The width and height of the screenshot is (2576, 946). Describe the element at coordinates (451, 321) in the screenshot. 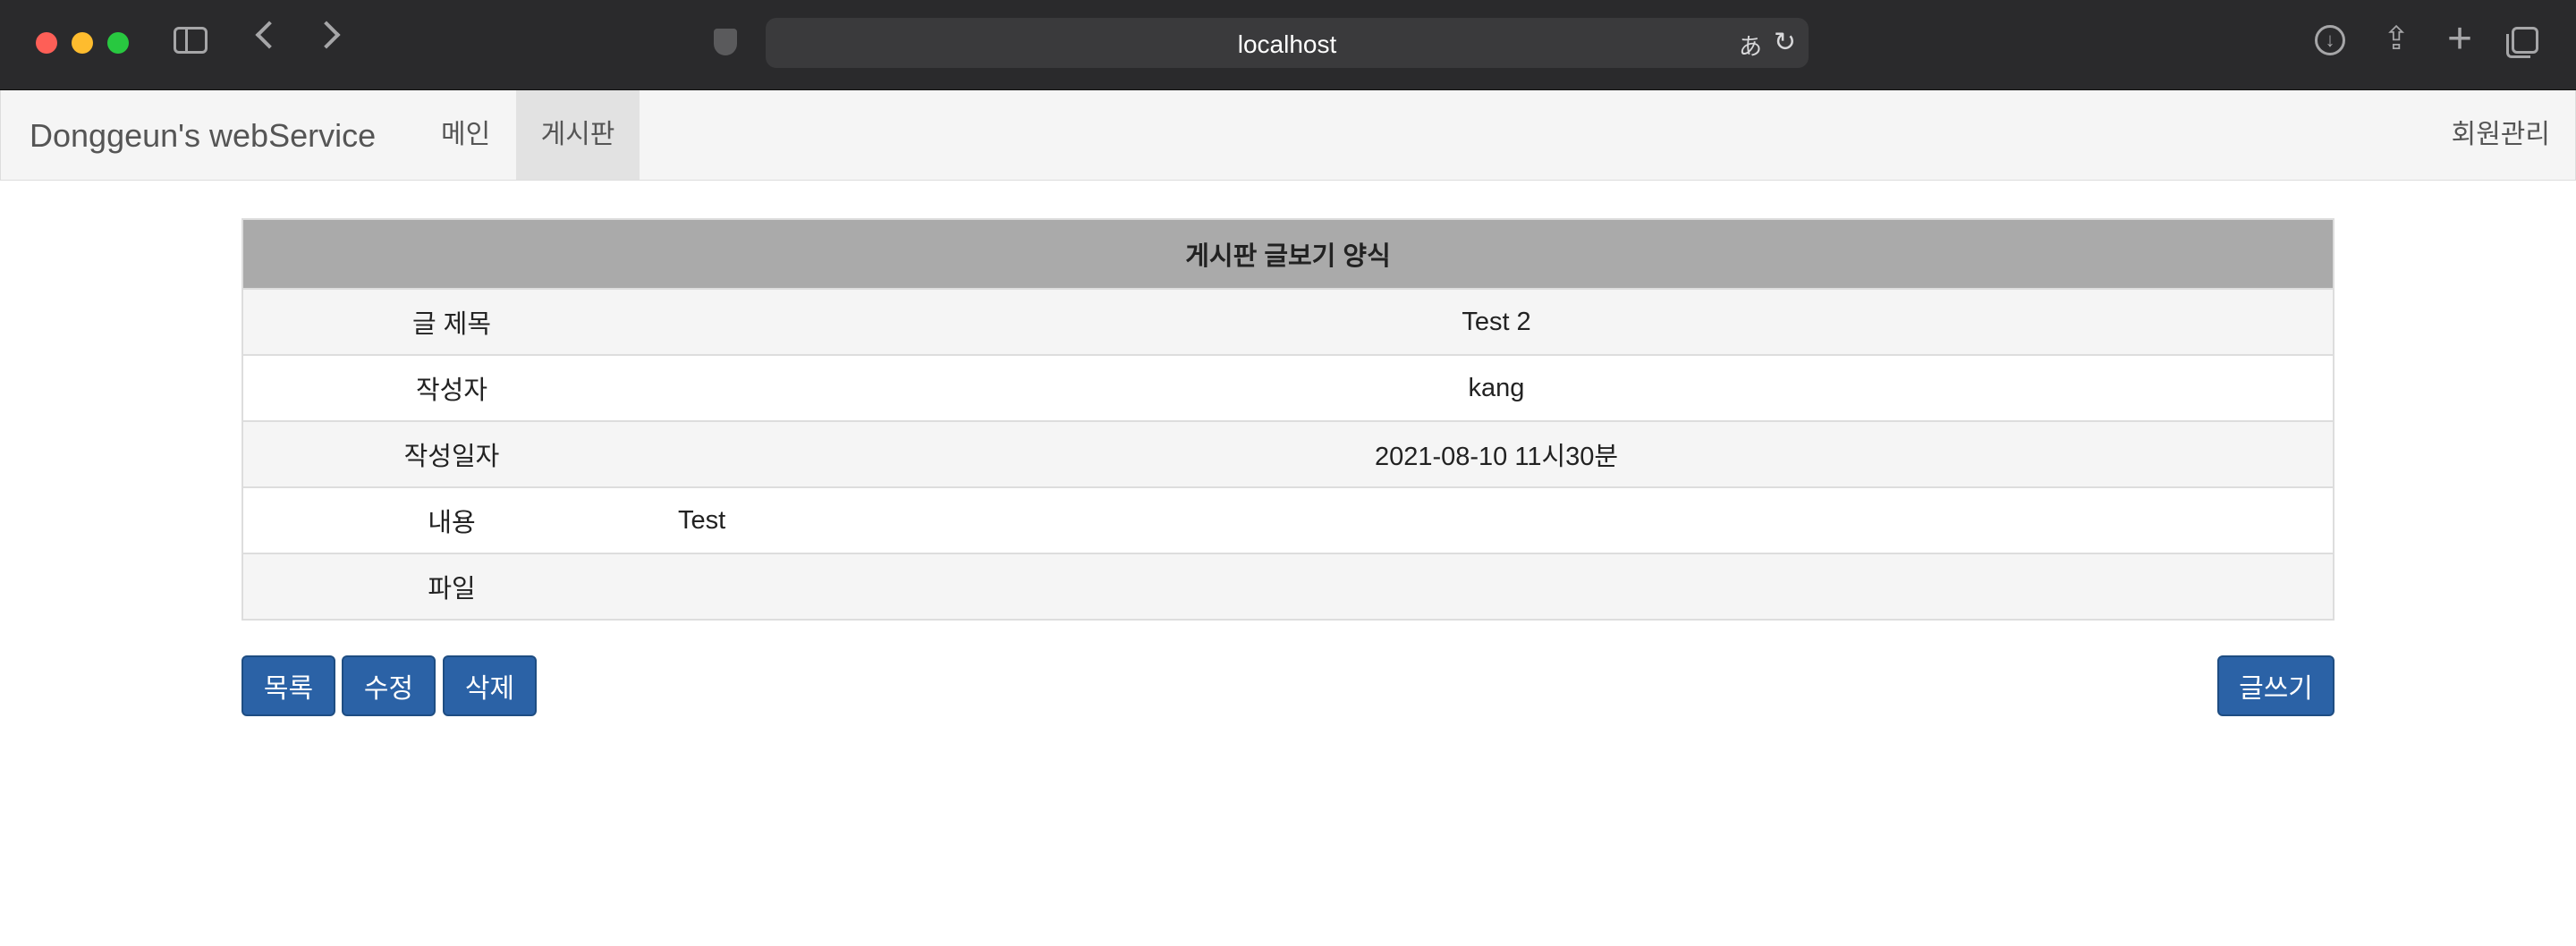

I see `row-label: 글 제목` at that location.